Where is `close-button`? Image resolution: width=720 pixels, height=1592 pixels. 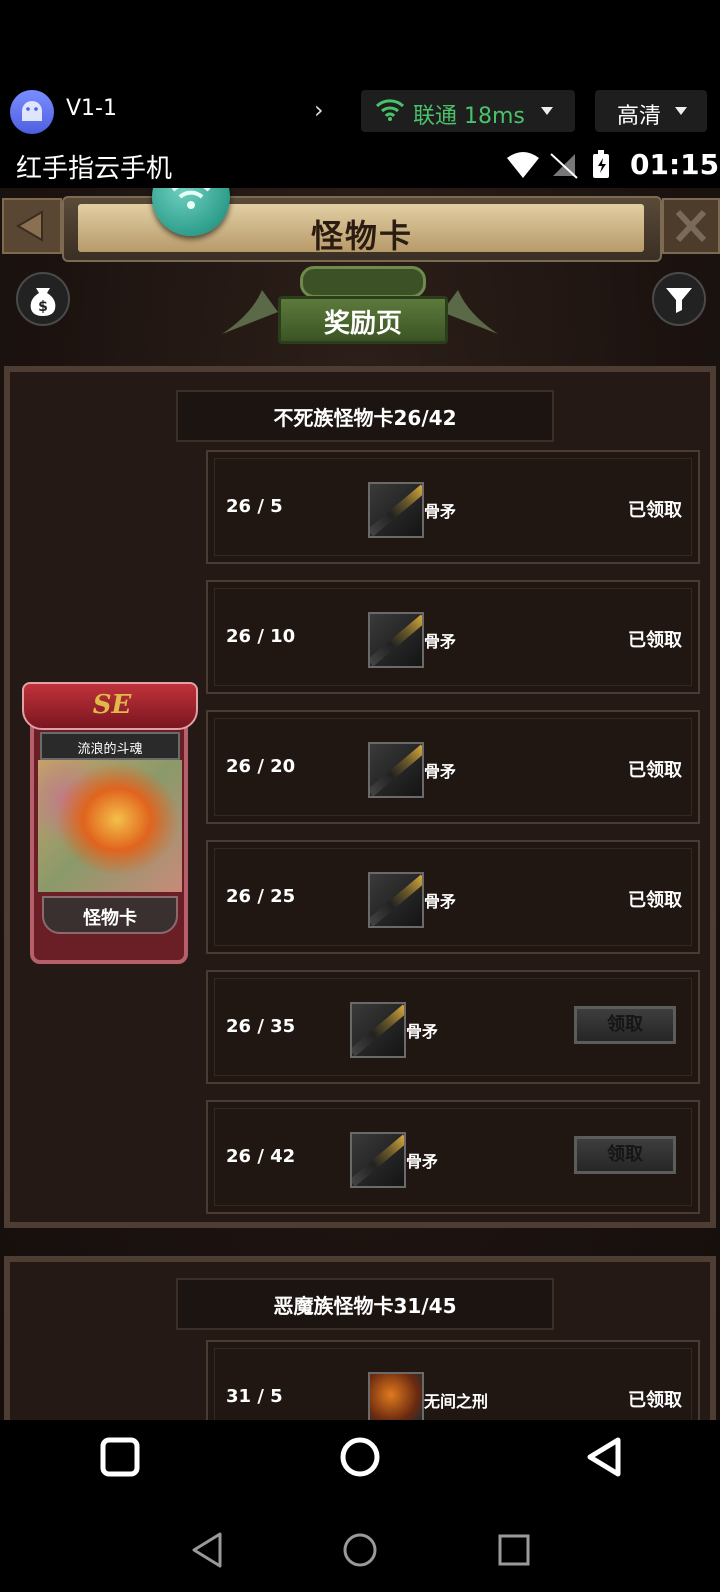 close-button is located at coordinates (691, 226).